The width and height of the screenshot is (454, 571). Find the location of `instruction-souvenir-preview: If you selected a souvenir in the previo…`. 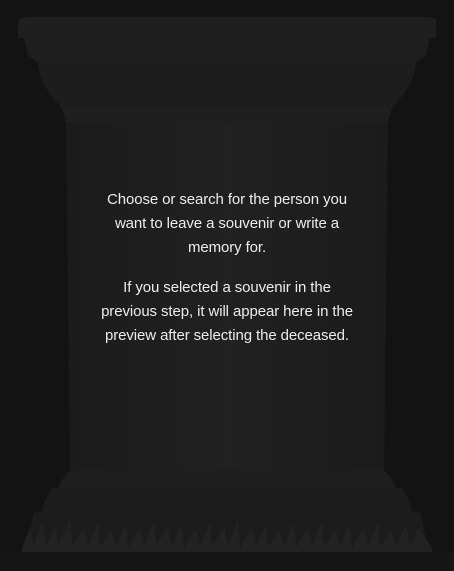

instruction-souvenir-preview: If you selected a souvenir in the previo… is located at coordinates (227, 311).